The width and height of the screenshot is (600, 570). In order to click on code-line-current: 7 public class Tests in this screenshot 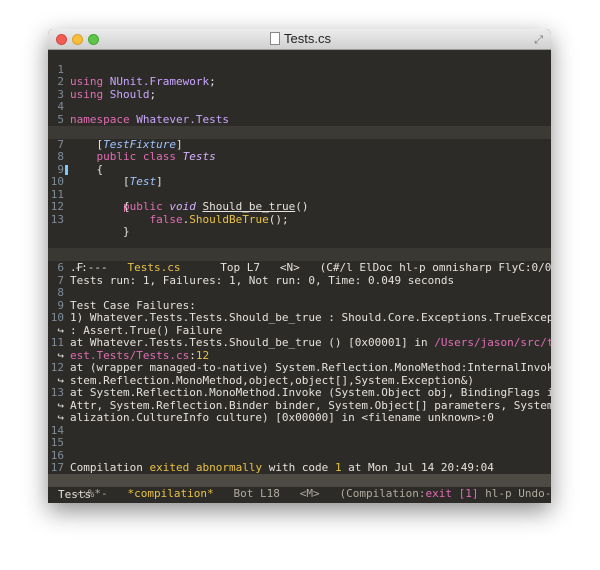, I will do `click(299, 144)`.